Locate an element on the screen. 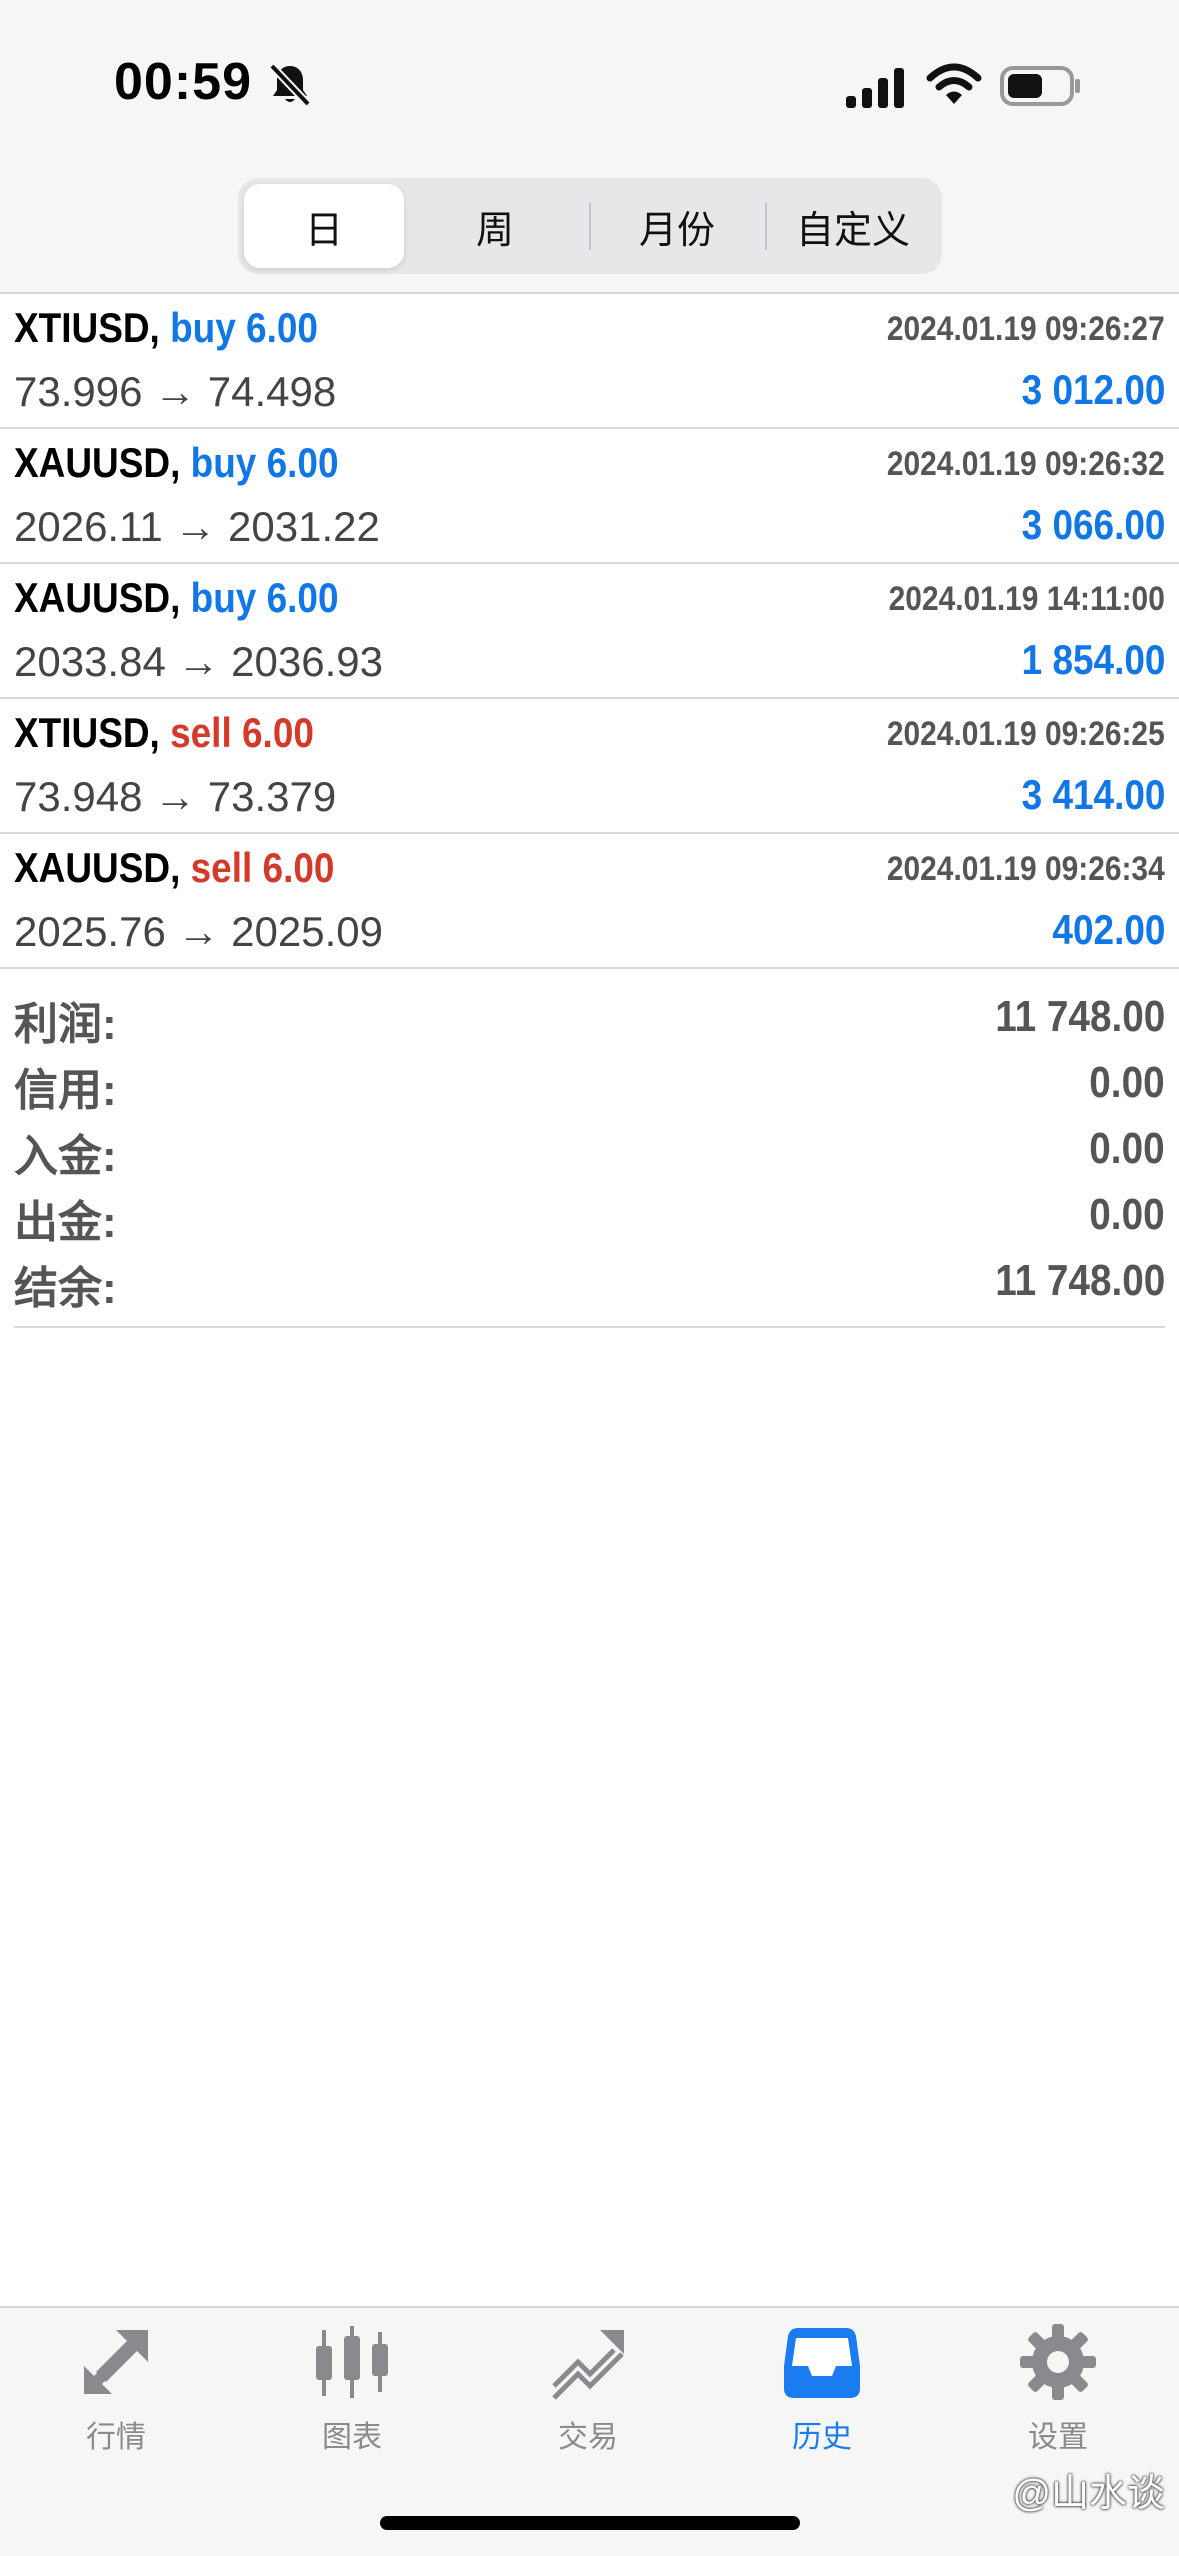 This screenshot has width=1179, height=2556. tab-label: 行情 is located at coordinates (116, 2437).